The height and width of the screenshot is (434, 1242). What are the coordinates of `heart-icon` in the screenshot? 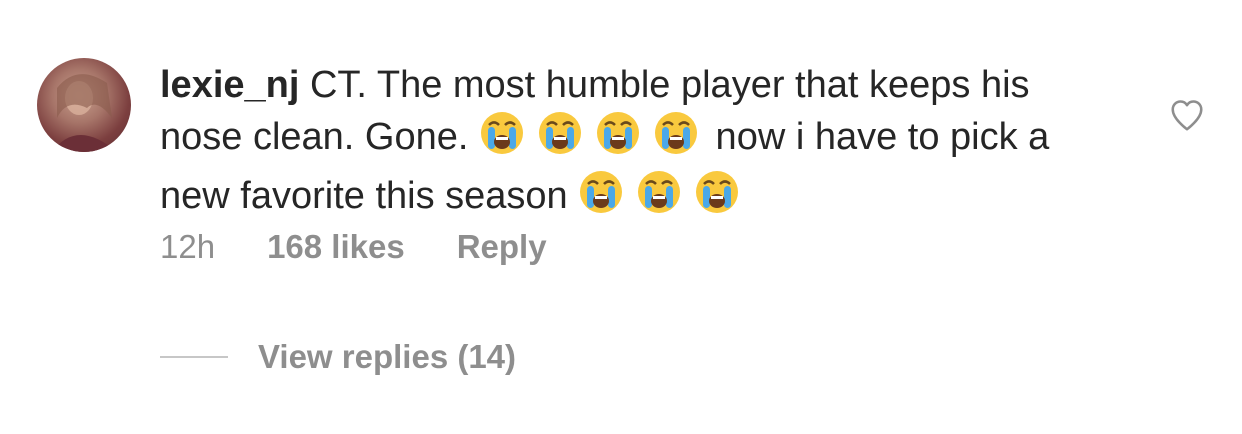 It's located at (1187, 115).